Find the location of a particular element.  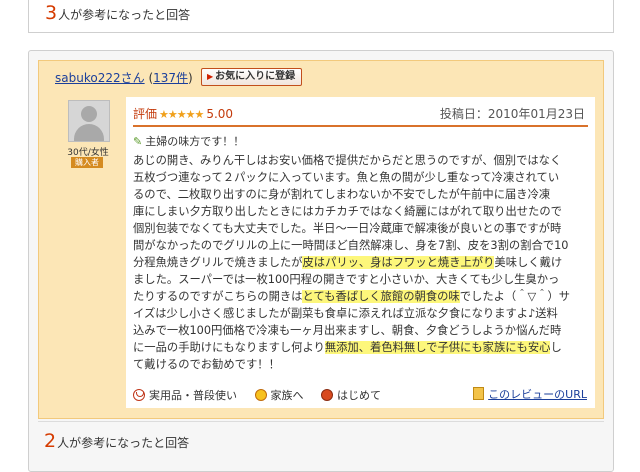

review-line: あじの開き、みりん干しはお安い価格で提供だからだと思うのですが、個別ではなく is located at coordinates (363, 160).